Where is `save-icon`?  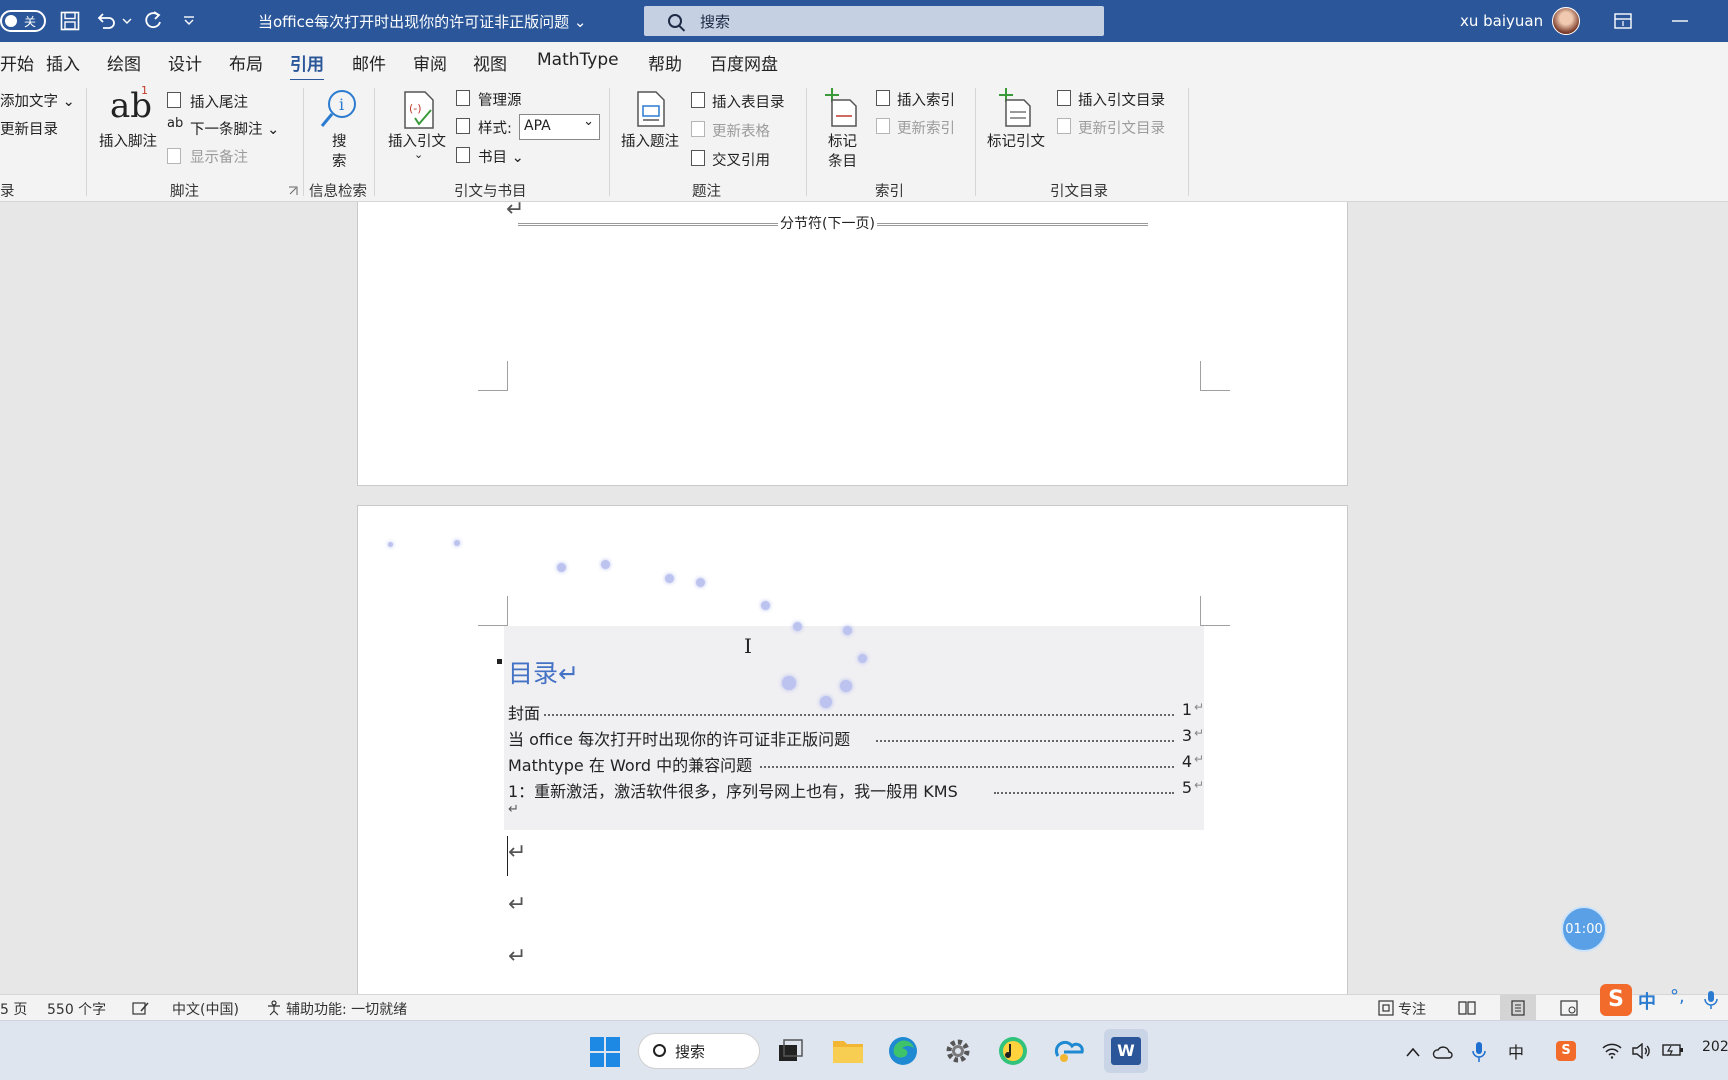
save-icon is located at coordinates (70, 21).